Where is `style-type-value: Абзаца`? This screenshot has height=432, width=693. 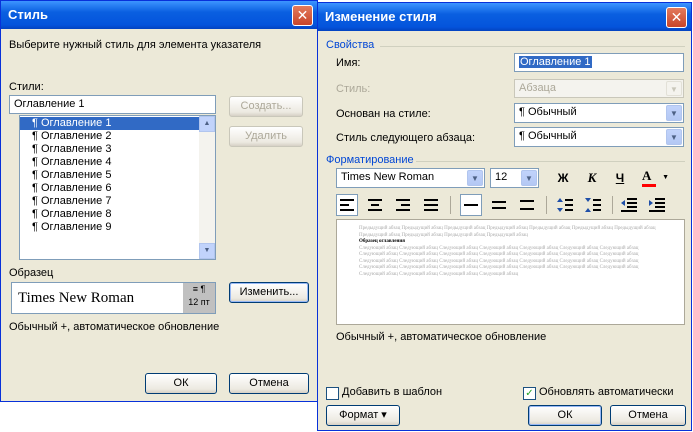 style-type-value: Абзаца is located at coordinates (537, 88).